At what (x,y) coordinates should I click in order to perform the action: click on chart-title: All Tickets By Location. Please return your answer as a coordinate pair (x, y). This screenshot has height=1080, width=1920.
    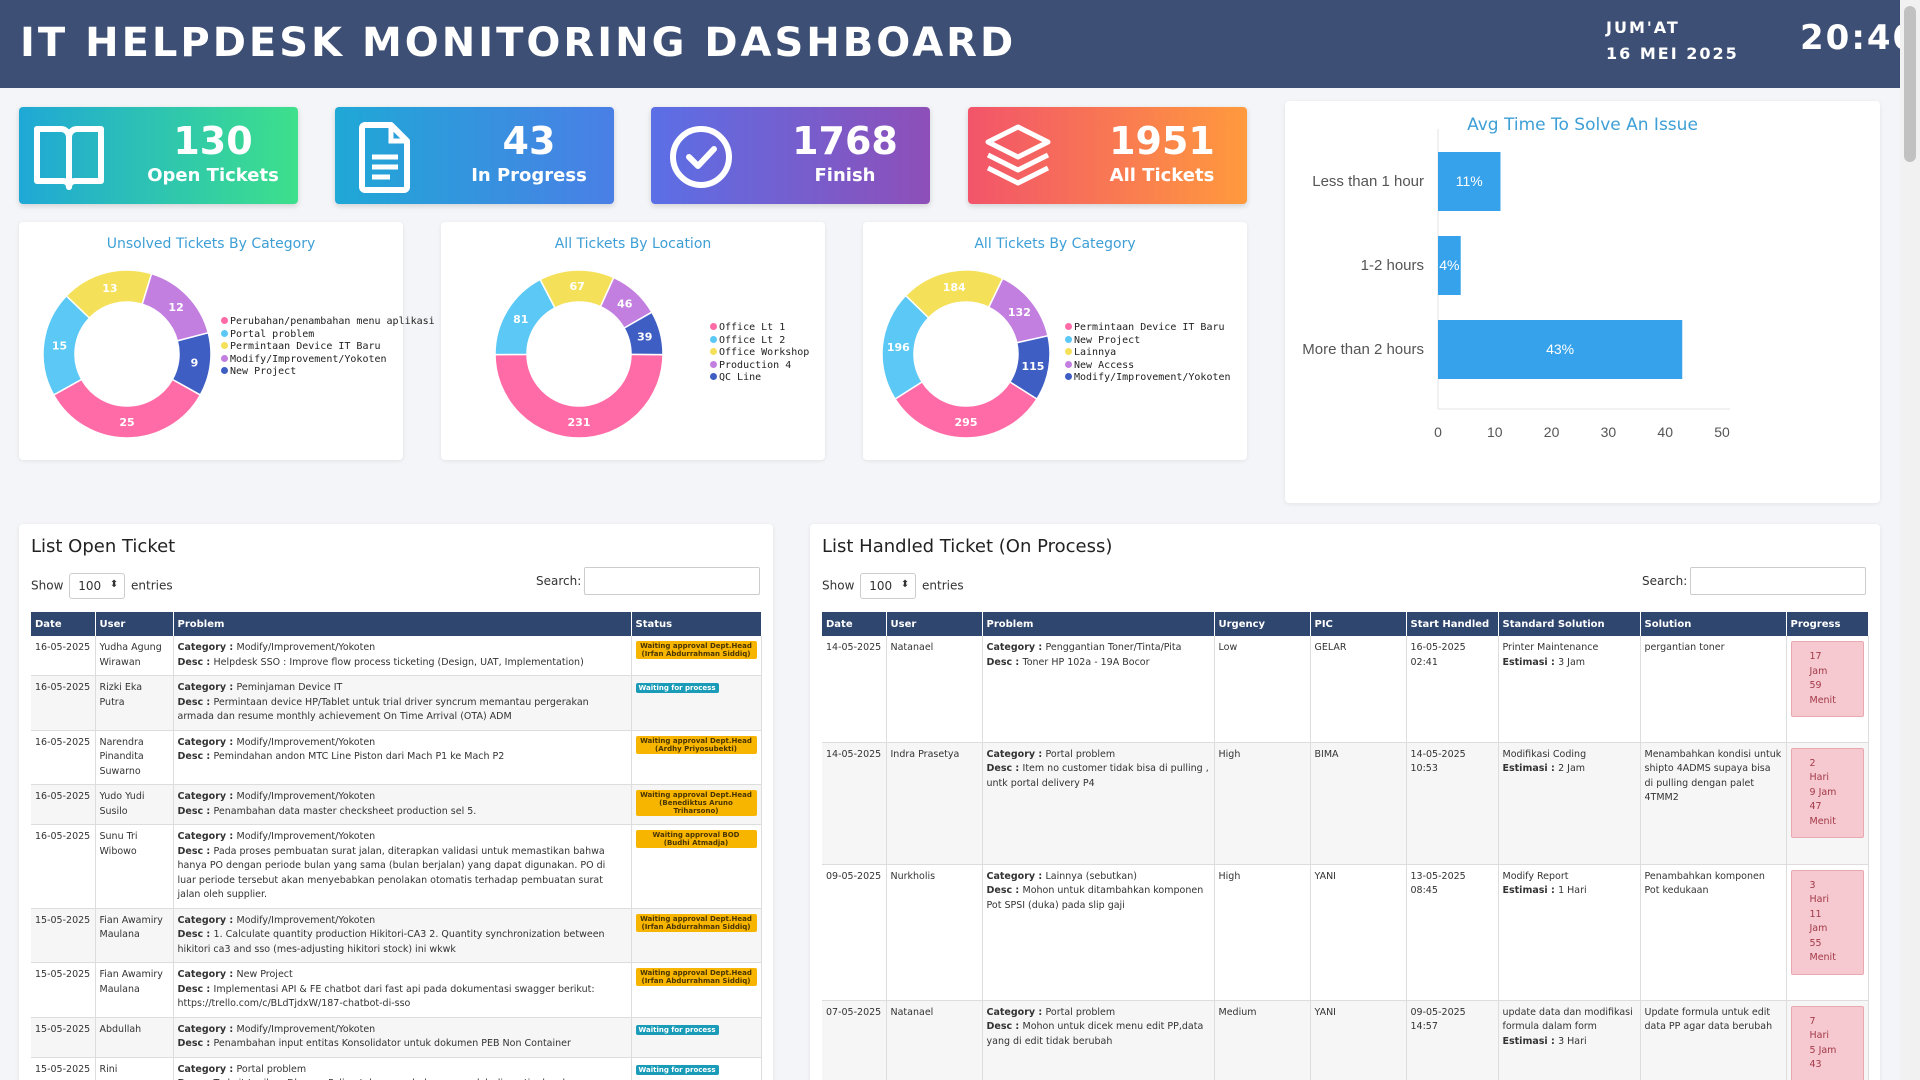
    Looking at the image, I should click on (633, 244).